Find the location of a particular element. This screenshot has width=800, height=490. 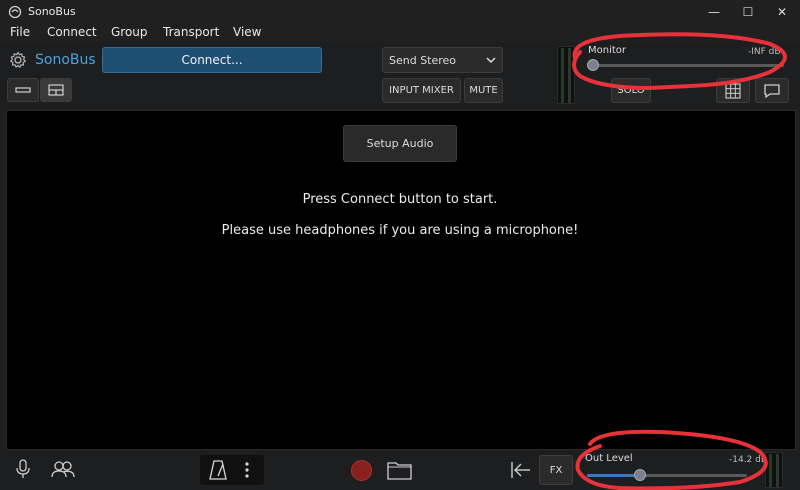

sonobus-app-icon is located at coordinates (15, 12).